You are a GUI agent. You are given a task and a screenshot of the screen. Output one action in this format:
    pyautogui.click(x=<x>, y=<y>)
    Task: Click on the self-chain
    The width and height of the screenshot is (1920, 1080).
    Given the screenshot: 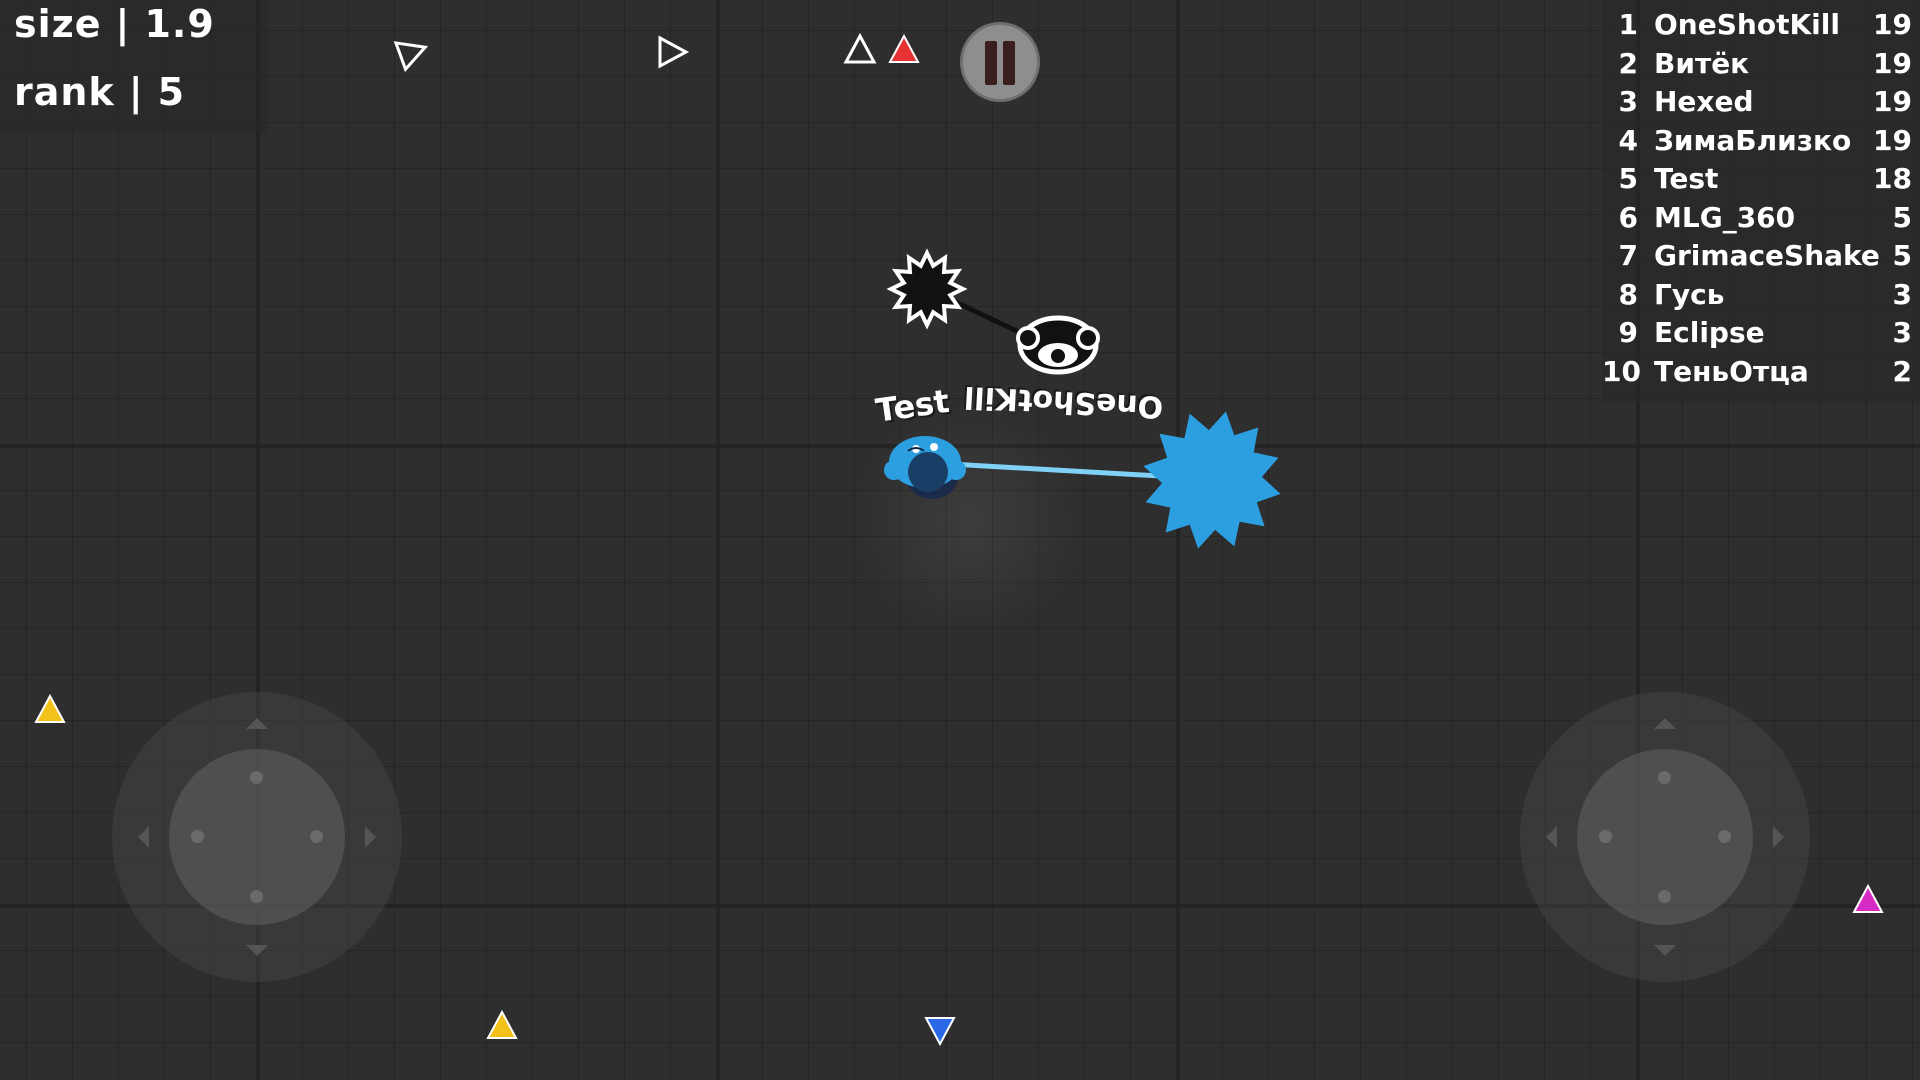 What is the action you would take?
    pyautogui.click(x=1055, y=470)
    